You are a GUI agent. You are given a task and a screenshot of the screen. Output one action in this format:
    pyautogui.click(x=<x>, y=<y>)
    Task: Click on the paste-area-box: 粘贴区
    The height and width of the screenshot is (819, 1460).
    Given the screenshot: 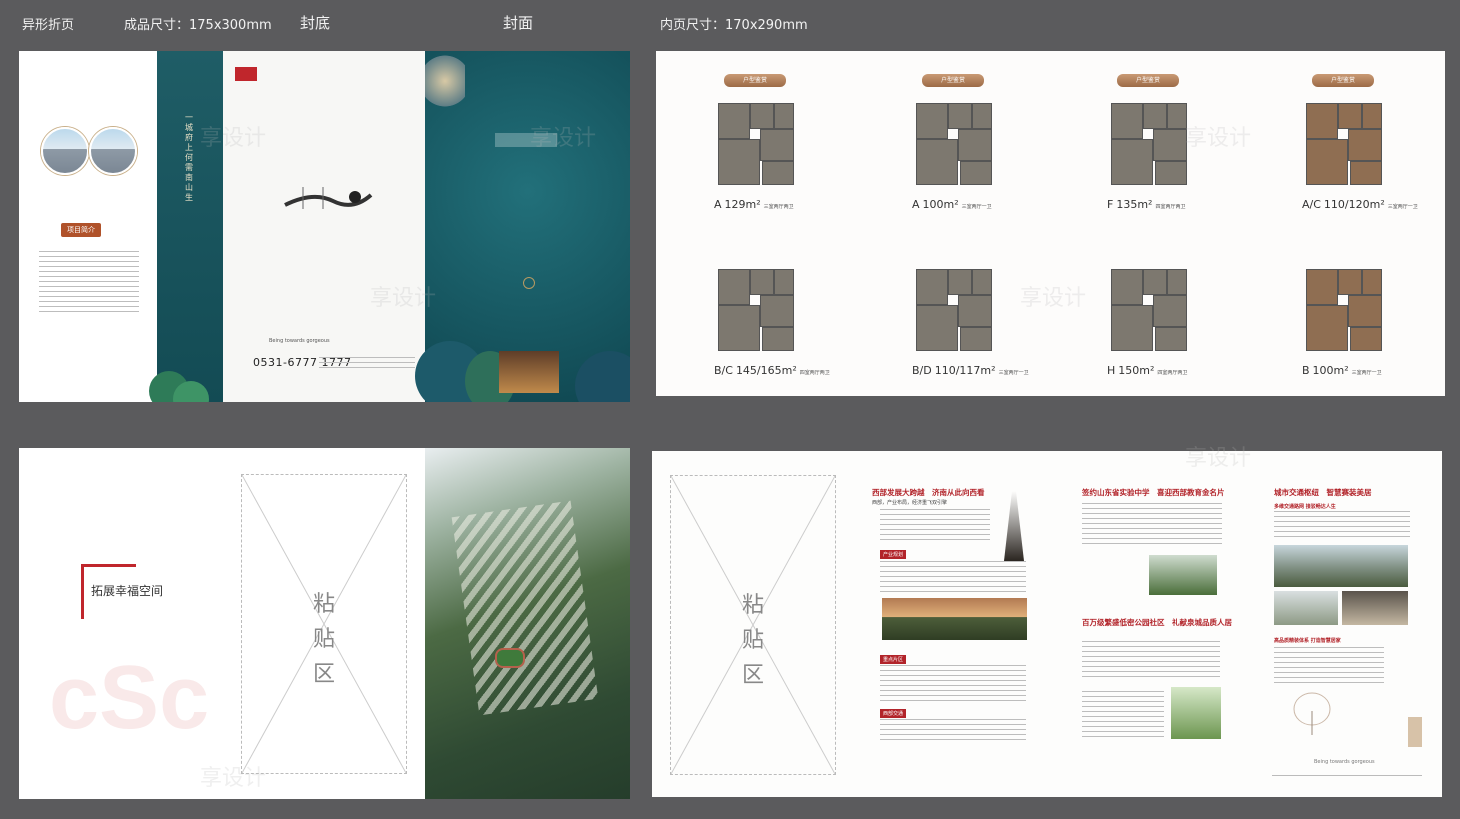 What is the action you would take?
    pyautogui.click(x=324, y=624)
    